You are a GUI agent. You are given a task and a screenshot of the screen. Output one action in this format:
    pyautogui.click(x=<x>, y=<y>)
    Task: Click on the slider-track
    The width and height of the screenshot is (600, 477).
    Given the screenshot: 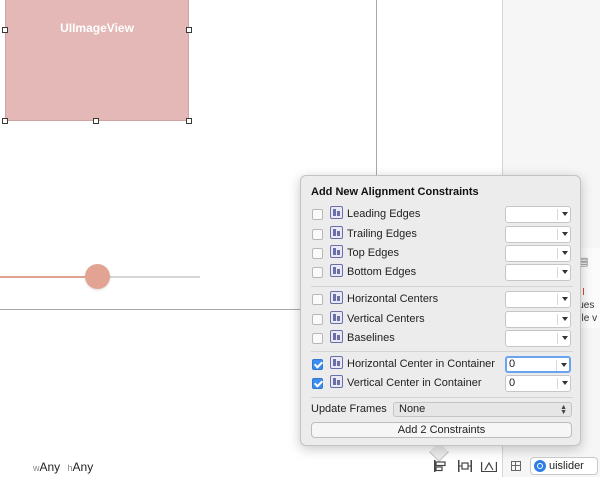 What is the action you would take?
    pyautogui.click(x=148, y=277)
    